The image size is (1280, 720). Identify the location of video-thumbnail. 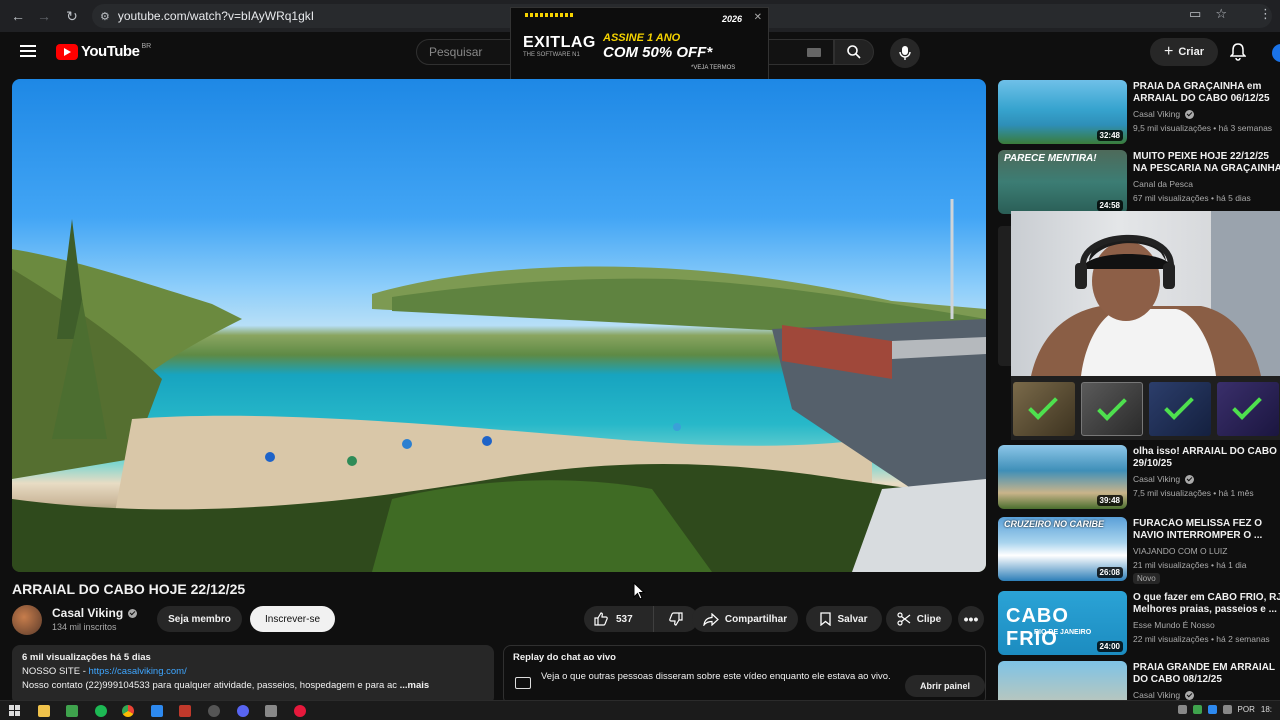
(1062, 680).